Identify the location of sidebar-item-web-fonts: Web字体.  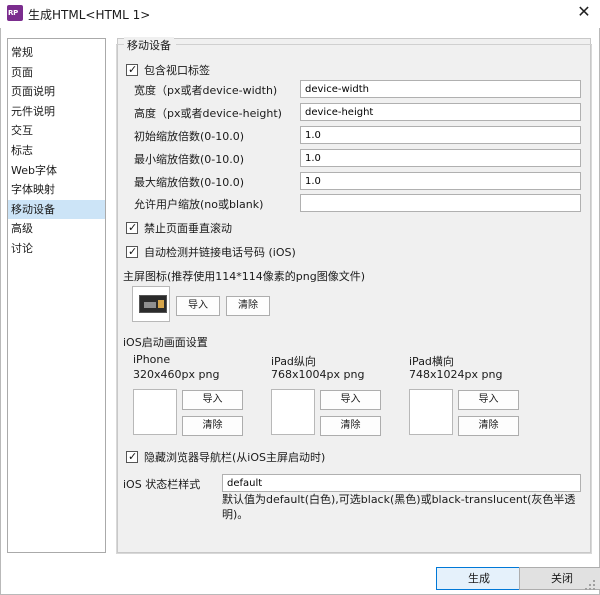
(56, 170).